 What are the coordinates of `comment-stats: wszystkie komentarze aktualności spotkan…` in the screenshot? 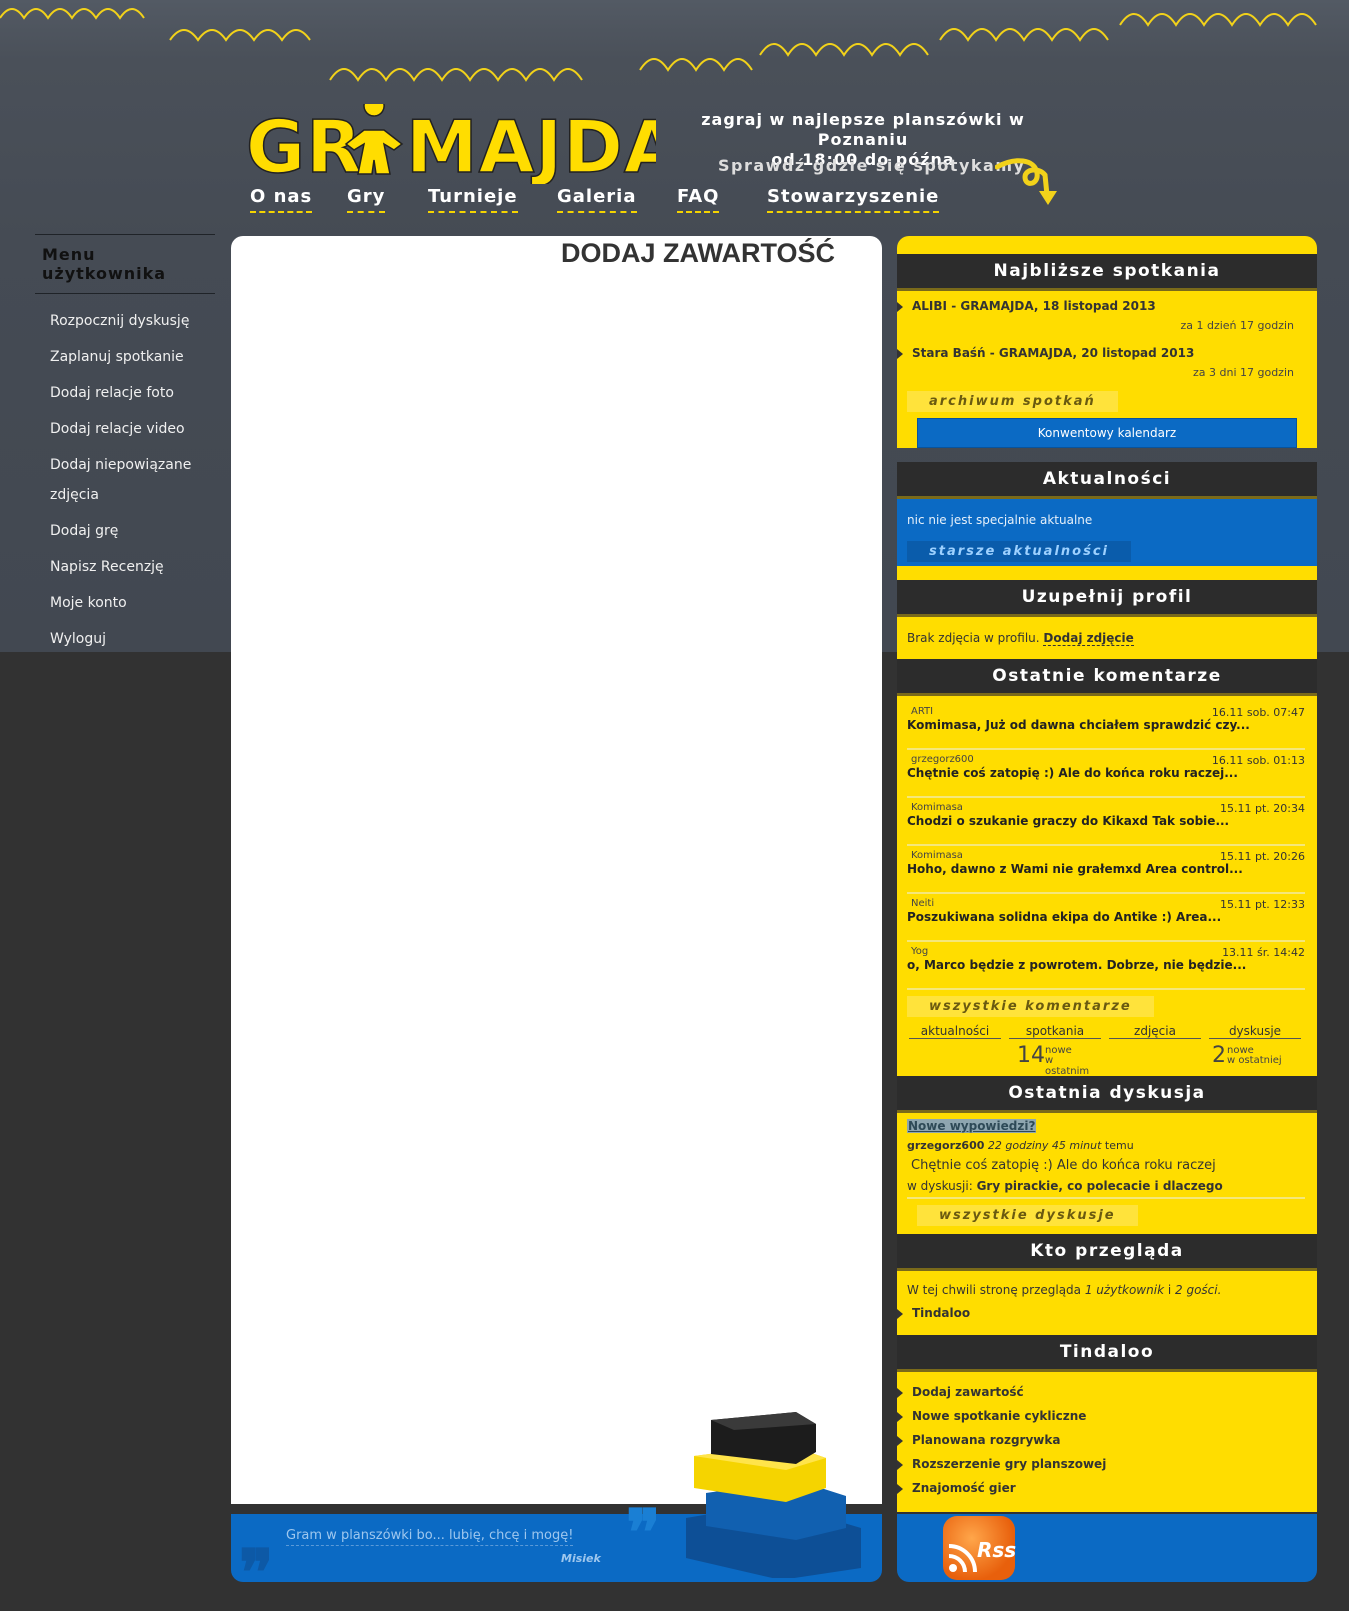 It's located at (1106, 1033).